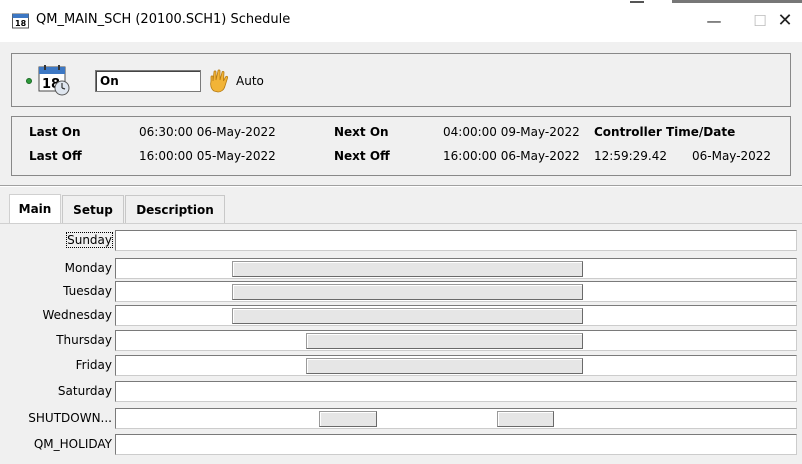 The image size is (802, 464). I want to click on last-on-label: Last On, so click(55, 132).